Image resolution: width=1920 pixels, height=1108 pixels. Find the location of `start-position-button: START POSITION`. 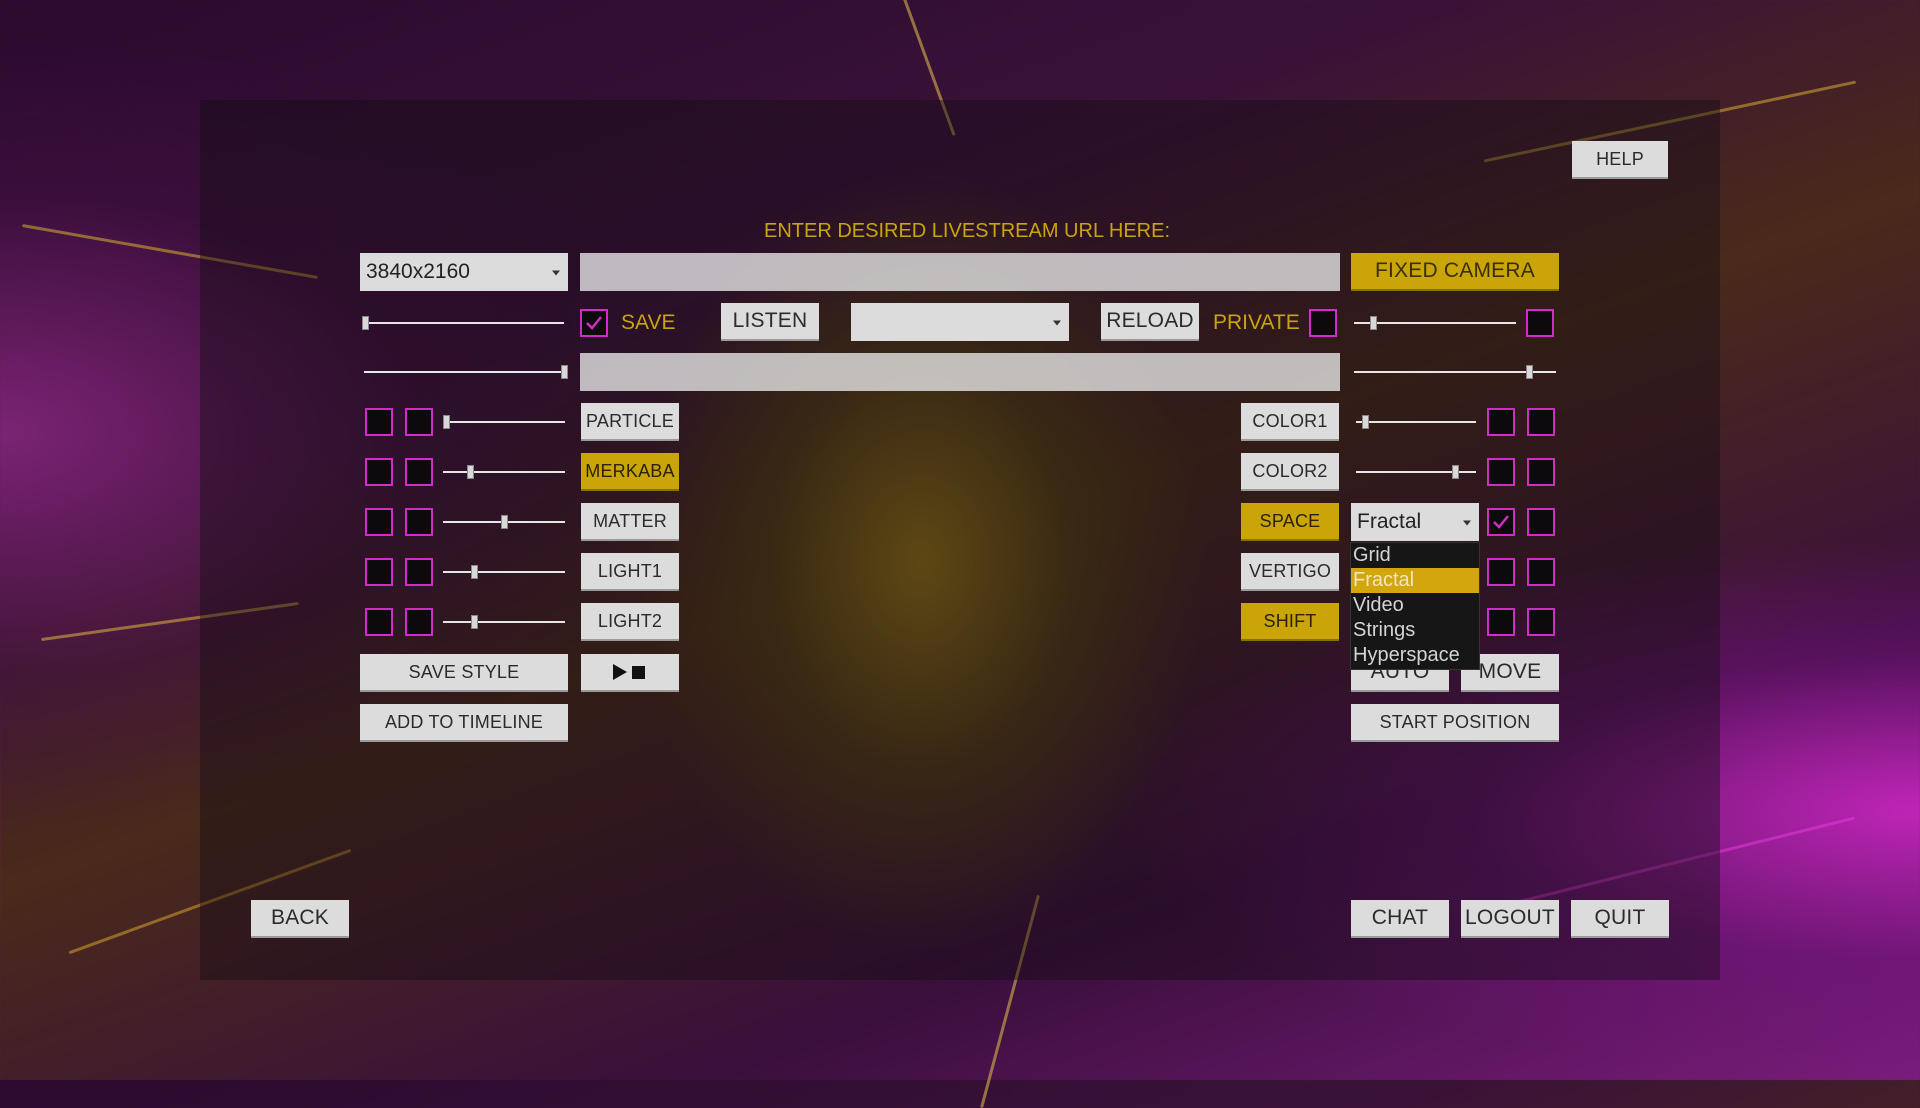

start-position-button: START POSITION is located at coordinates (1455, 723).